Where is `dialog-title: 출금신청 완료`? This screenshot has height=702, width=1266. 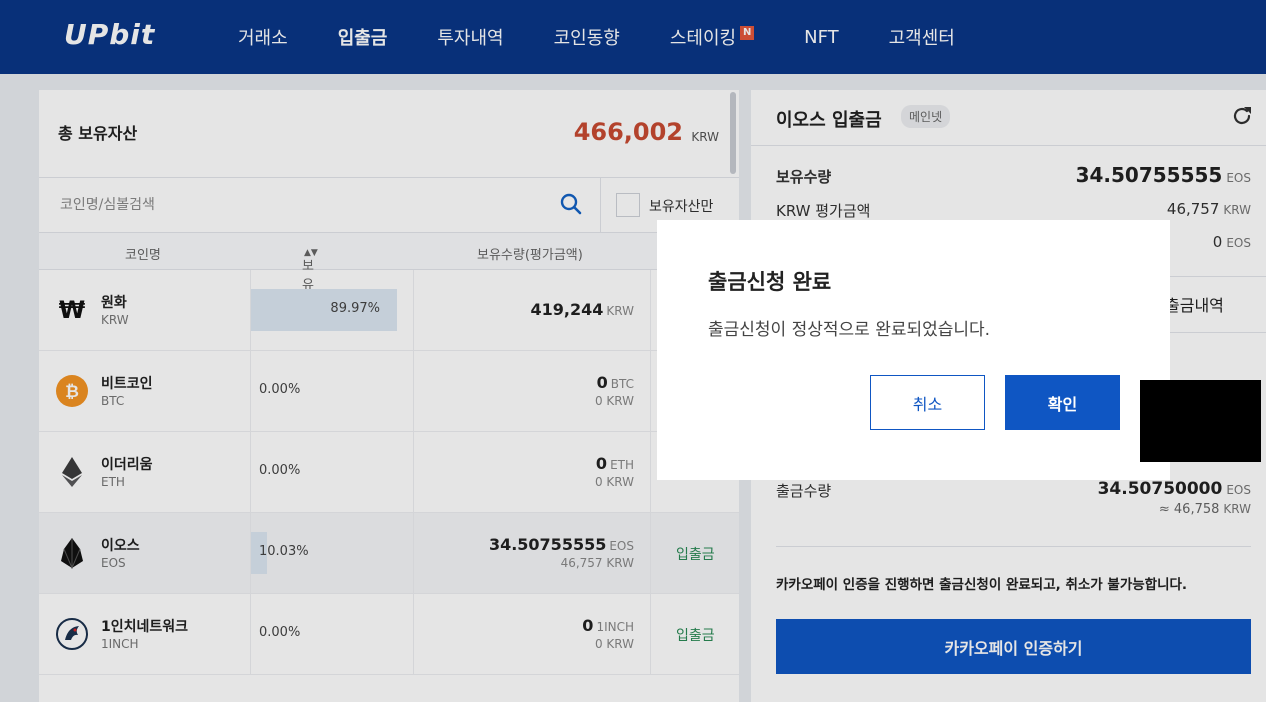 dialog-title: 출금신청 완료 is located at coordinates (770, 282).